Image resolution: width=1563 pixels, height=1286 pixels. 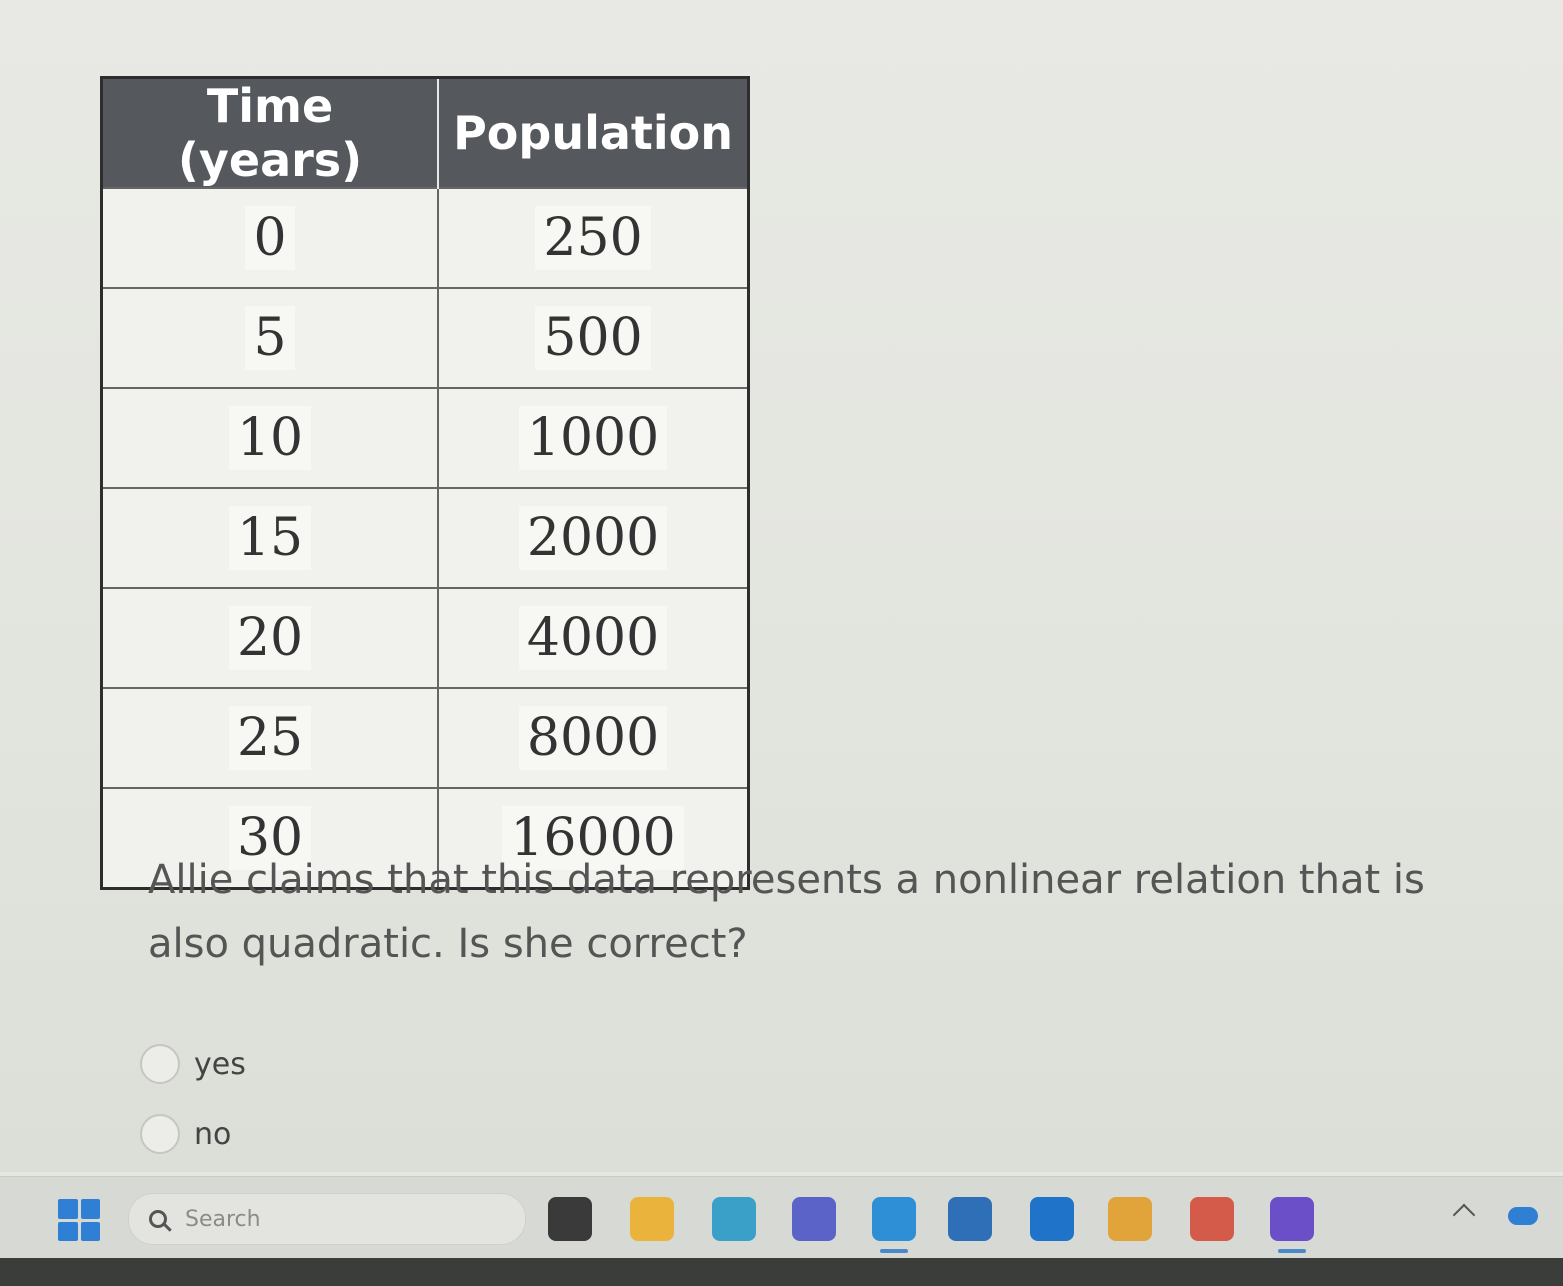 What do you see at coordinates (593, 132) in the screenshot?
I see `header-population: Population` at bounding box center [593, 132].